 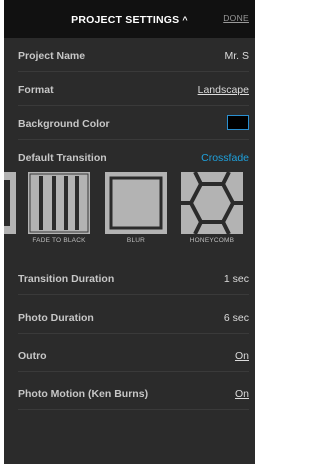 I want to click on transition-label: HONEYCOMB, so click(x=212, y=240).